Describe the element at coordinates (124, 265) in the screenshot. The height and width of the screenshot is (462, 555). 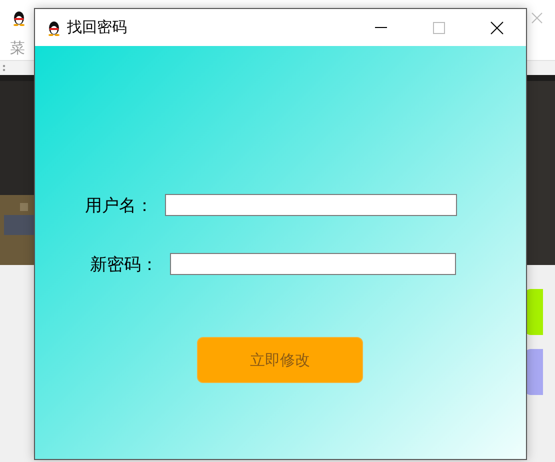
I see `field-label: 新密码：` at that location.